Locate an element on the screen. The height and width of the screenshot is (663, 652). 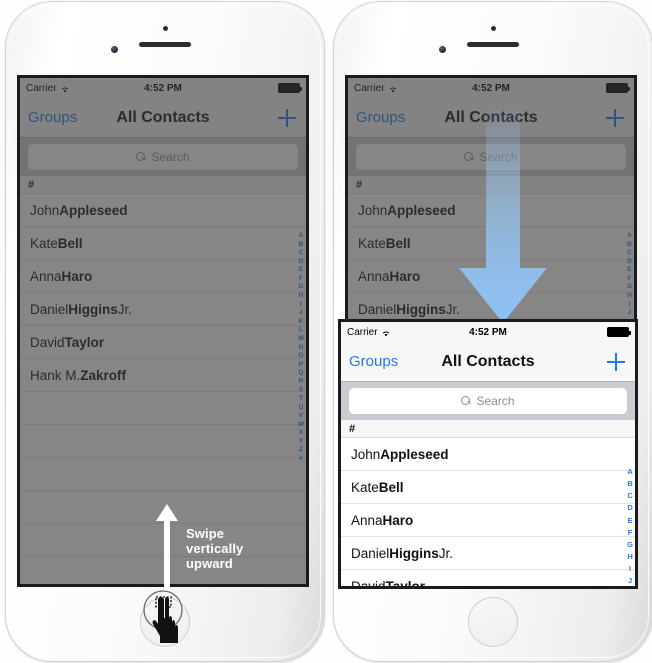
index-letter: W is located at coordinates (301, 425).